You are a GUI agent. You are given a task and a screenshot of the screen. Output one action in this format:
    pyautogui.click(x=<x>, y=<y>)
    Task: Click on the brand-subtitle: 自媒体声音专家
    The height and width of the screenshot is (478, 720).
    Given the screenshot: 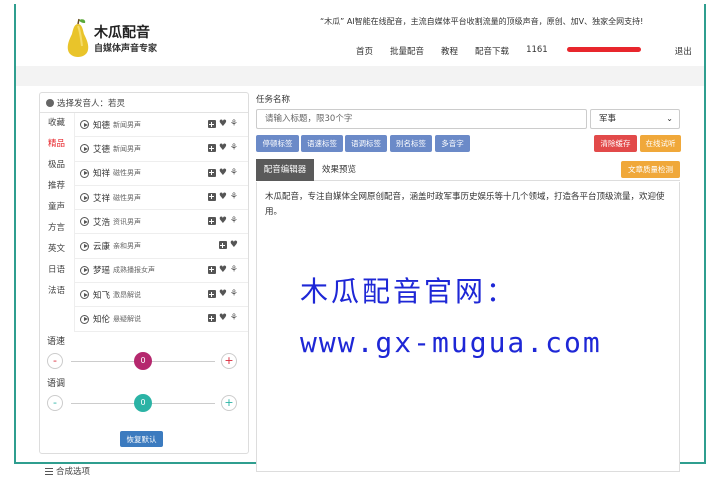 What is the action you would take?
    pyautogui.click(x=126, y=49)
    